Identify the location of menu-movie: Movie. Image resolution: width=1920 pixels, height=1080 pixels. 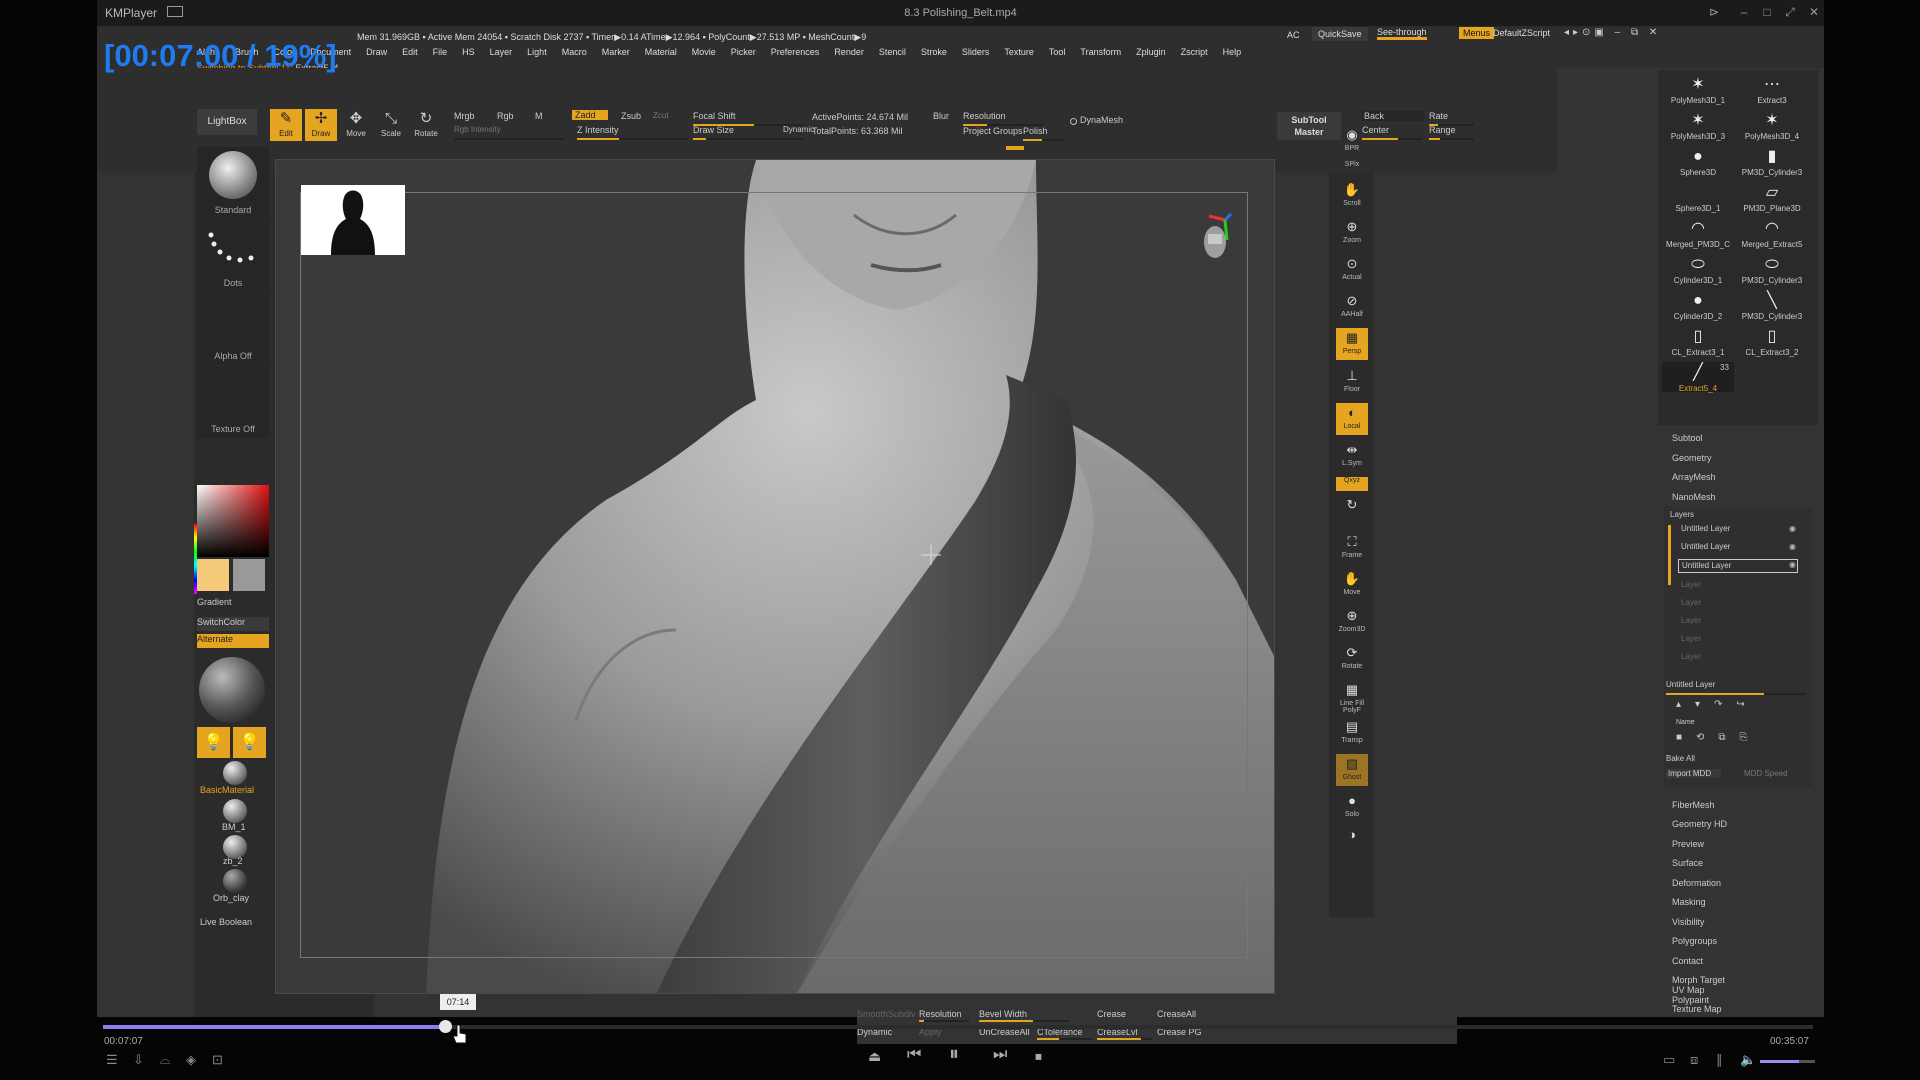
(704, 52).